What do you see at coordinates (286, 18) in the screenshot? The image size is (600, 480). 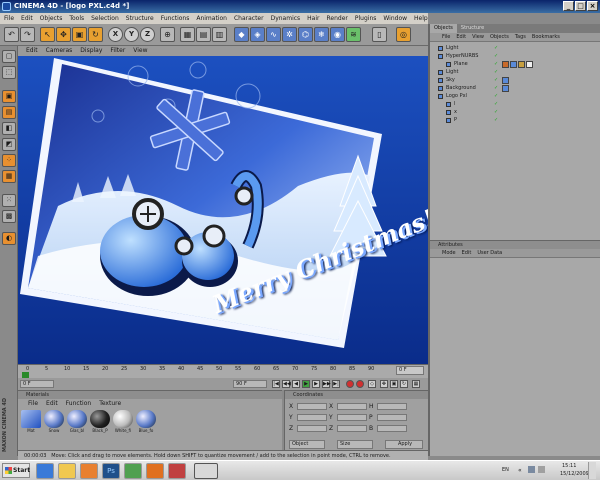 I see `menu-dynamics: Dynamics` at bounding box center [286, 18].